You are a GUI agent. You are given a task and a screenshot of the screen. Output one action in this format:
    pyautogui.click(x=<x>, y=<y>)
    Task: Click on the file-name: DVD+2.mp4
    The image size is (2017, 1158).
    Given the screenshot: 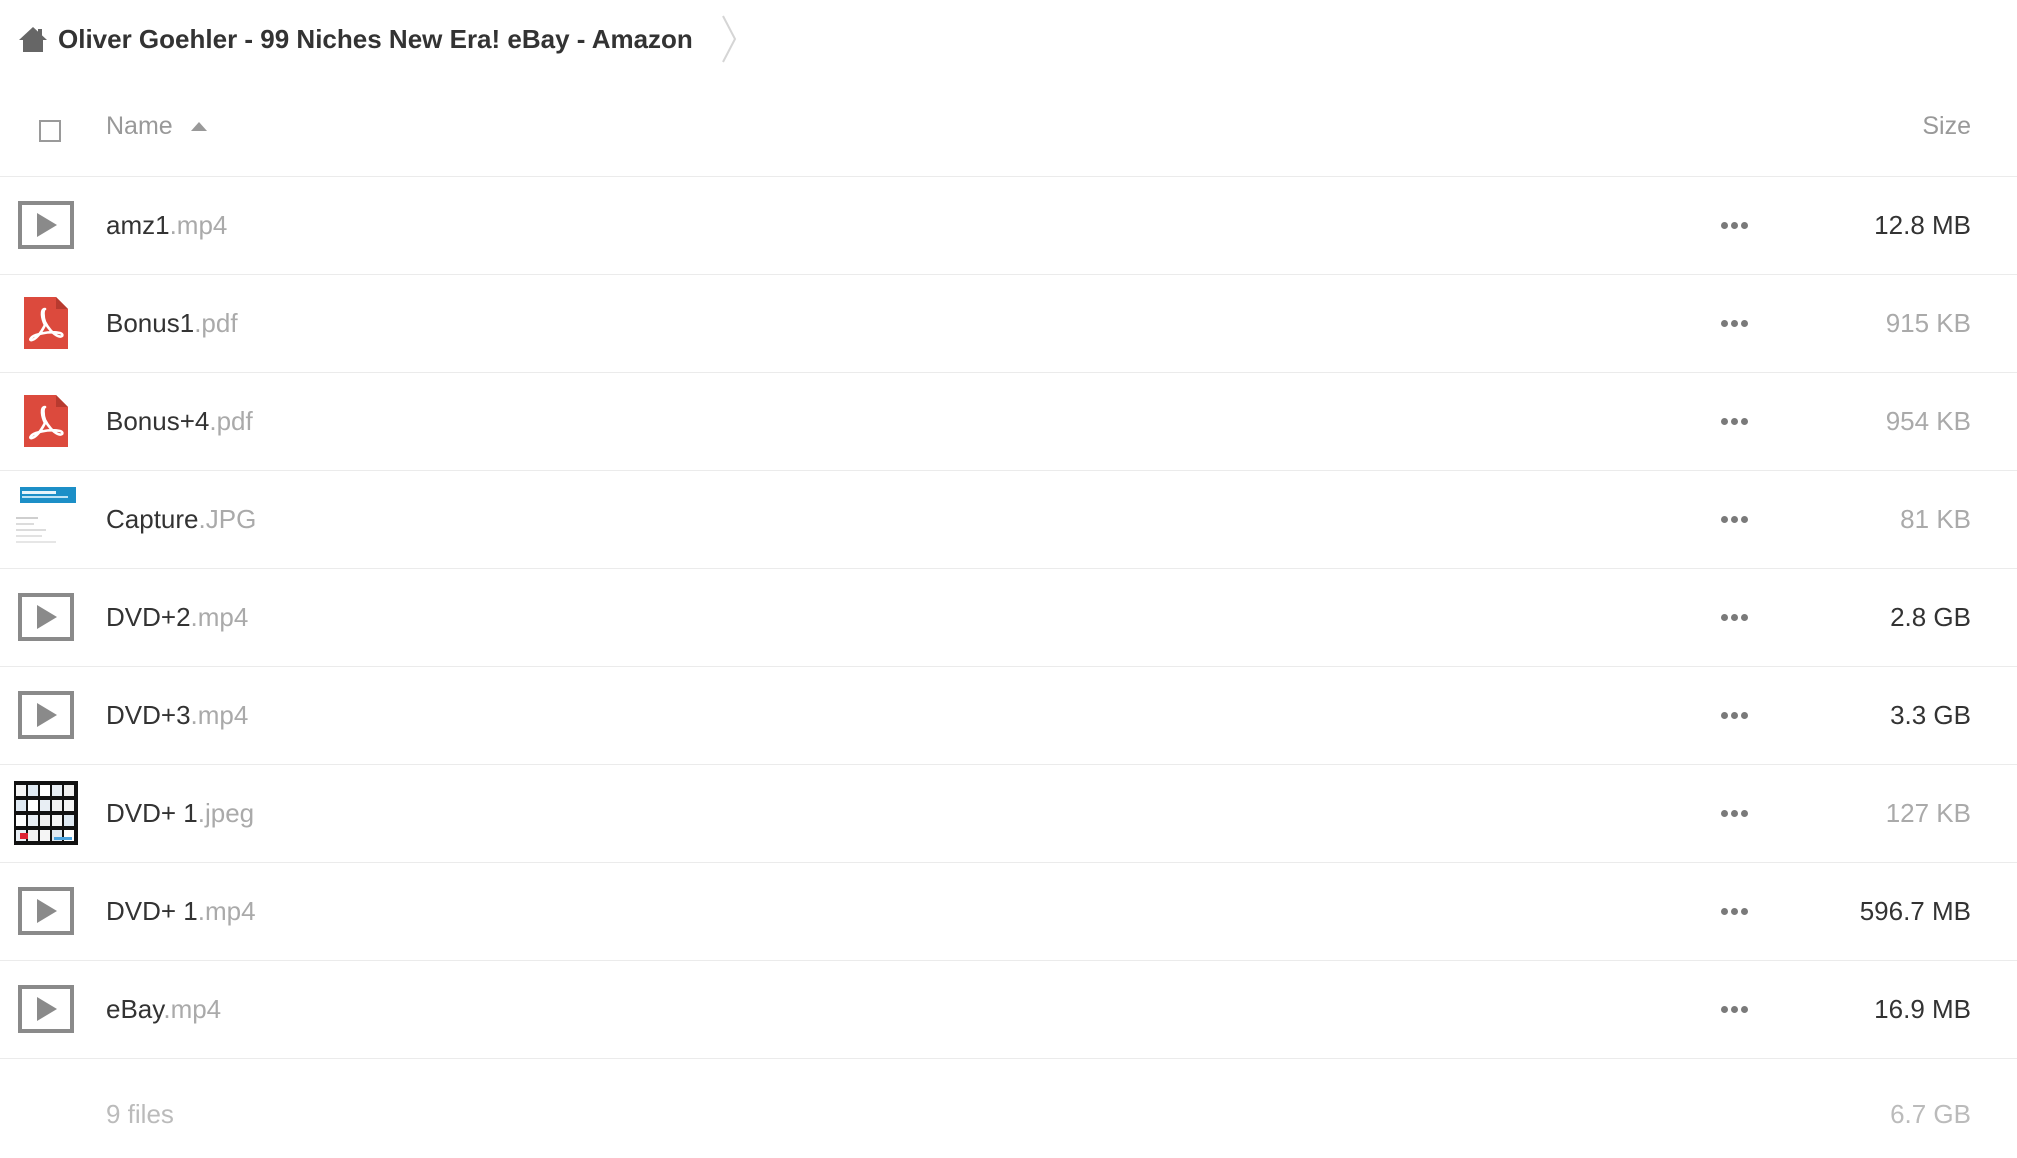 What is the action you would take?
    pyautogui.click(x=177, y=617)
    